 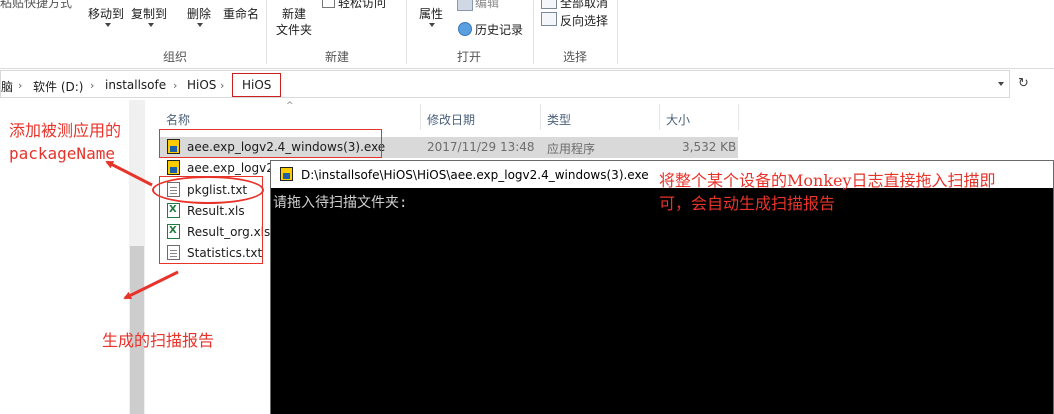 What do you see at coordinates (149, 13) in the screenshot?
I see `copy-to-button: 复制到` at bounding box center [149, 13].